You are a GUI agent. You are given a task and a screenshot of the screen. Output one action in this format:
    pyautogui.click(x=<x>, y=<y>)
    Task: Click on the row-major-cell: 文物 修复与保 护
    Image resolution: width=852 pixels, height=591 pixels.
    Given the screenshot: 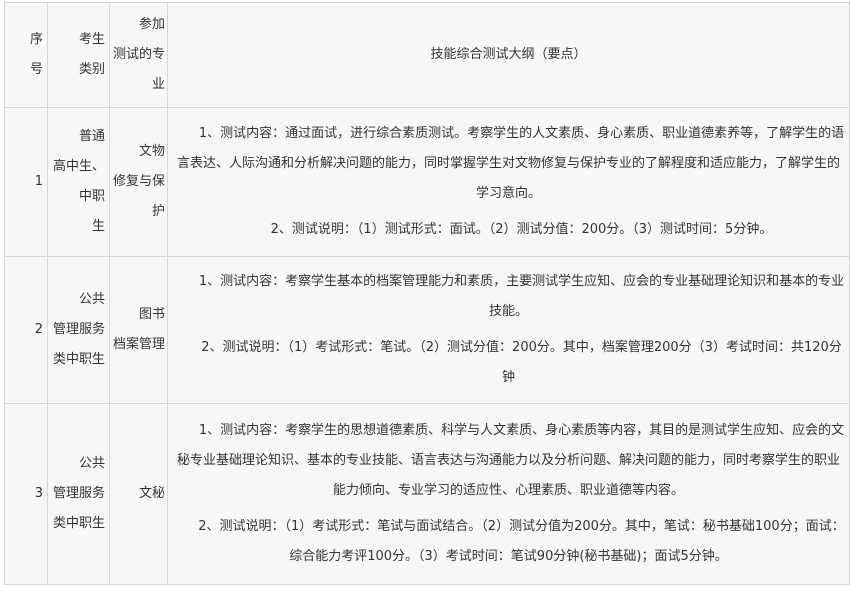 What is the action you would take?
    pyautogui.click(x=138, y=182)
    